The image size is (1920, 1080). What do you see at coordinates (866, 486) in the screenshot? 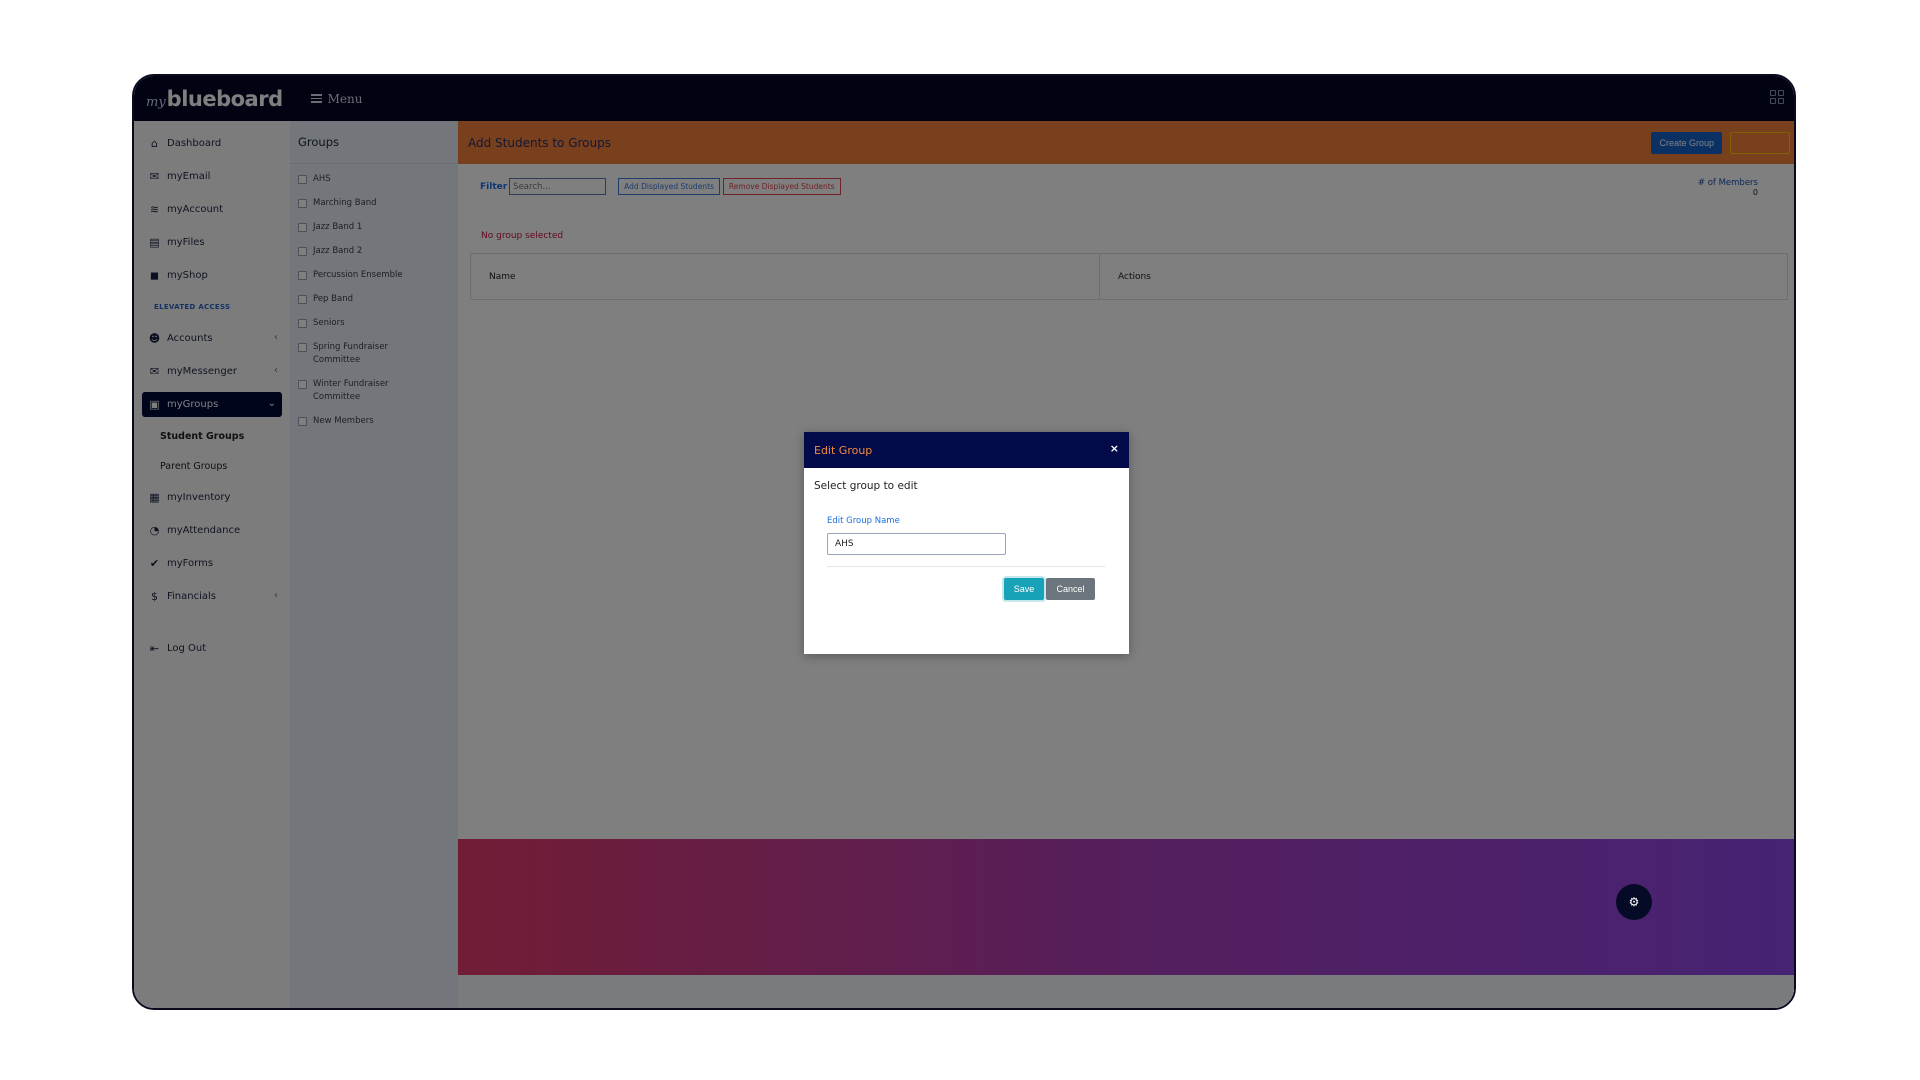
I see `modal-subtitle: Select group to edit` at bounding box center [866, 486].